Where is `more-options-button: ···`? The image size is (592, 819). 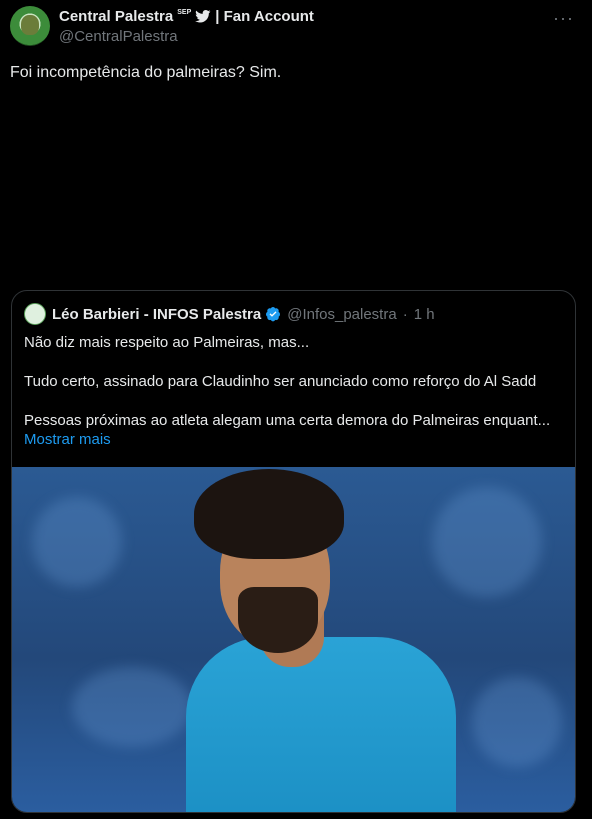
more-options-button: ··· is located at coordinates (563, 18).